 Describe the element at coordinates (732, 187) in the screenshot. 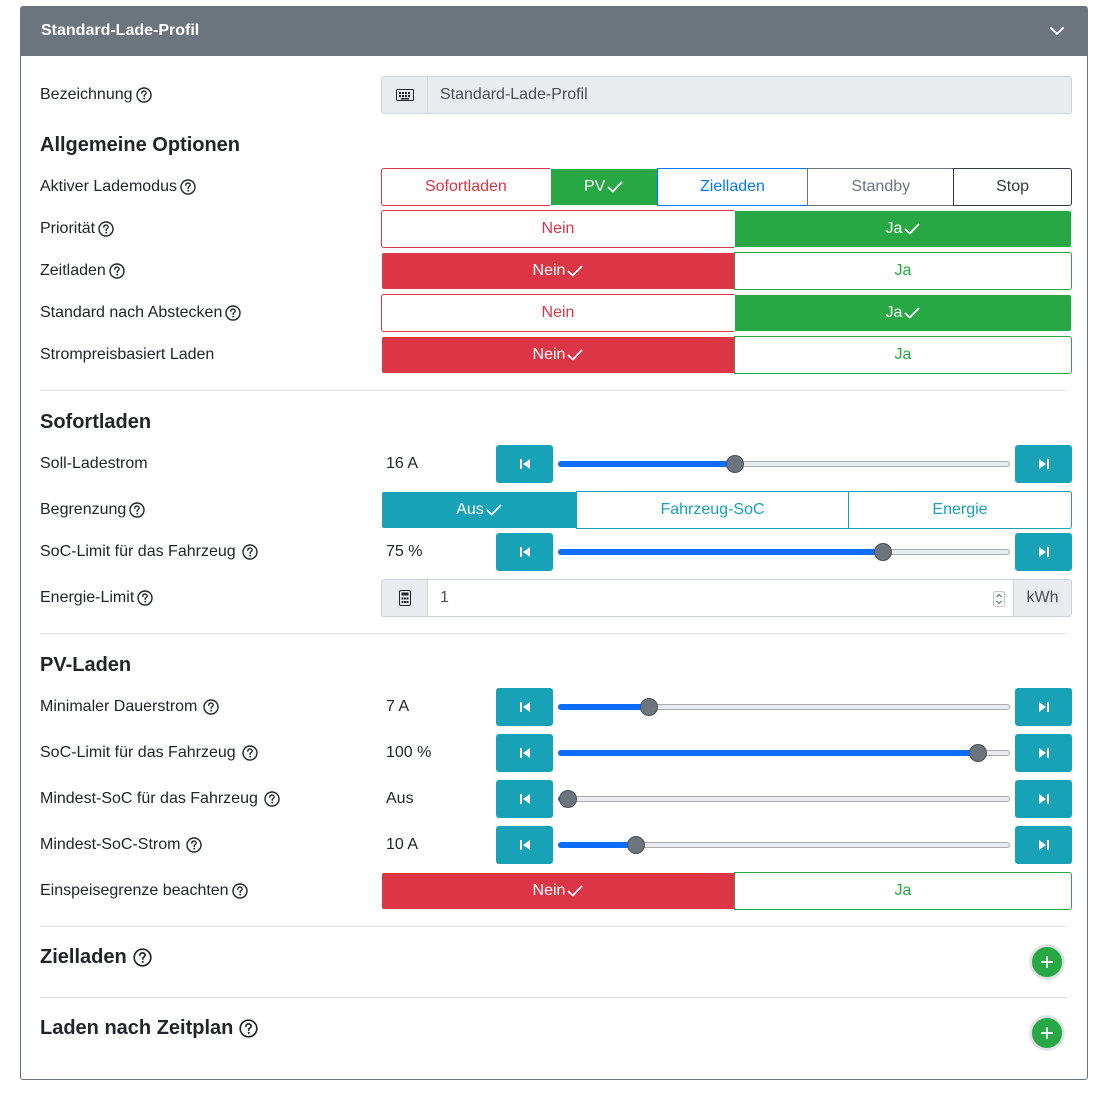

I see `mode-zielladen-button: Zielladen` at that location.